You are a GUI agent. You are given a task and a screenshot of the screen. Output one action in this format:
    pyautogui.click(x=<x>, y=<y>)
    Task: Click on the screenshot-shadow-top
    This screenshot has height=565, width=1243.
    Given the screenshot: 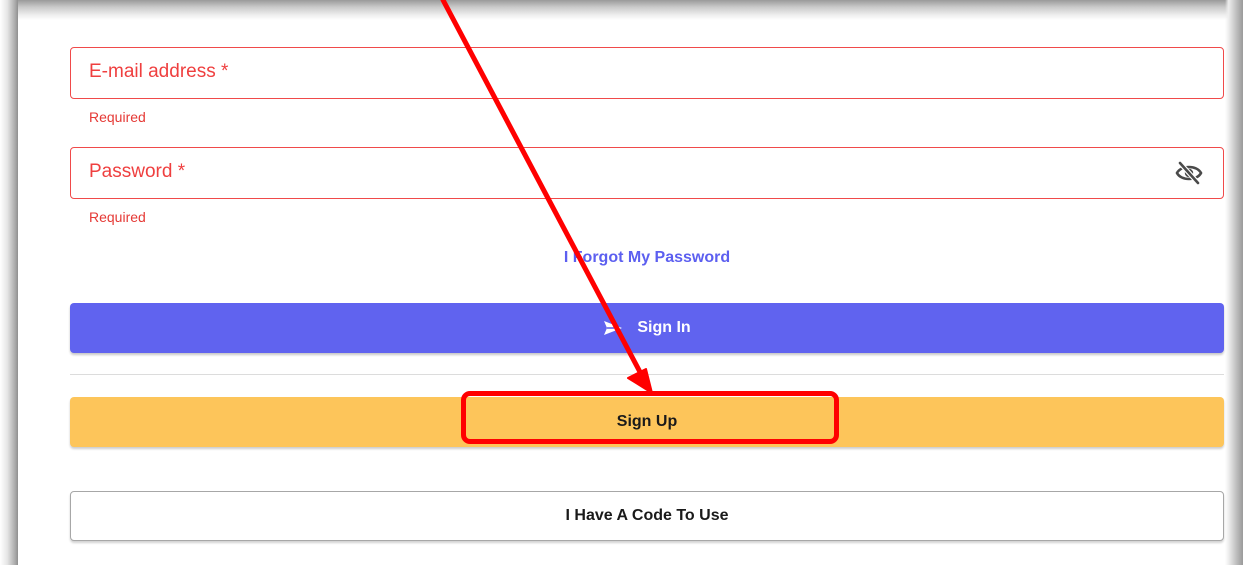 What is the action you would take?
    pyautogui.click(x=621, y=10)
    